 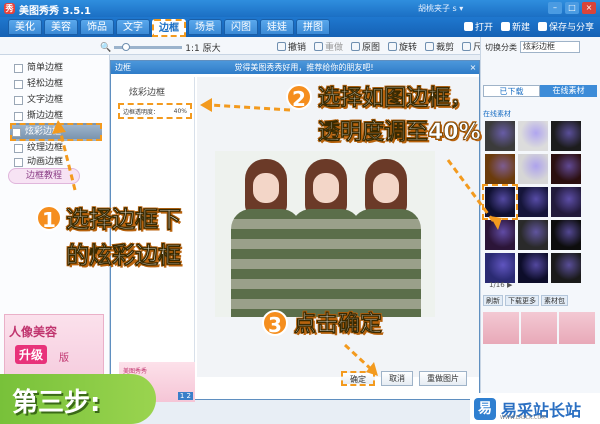 I want to click on dialog-close-button: ×, so click(x=473, y=67).